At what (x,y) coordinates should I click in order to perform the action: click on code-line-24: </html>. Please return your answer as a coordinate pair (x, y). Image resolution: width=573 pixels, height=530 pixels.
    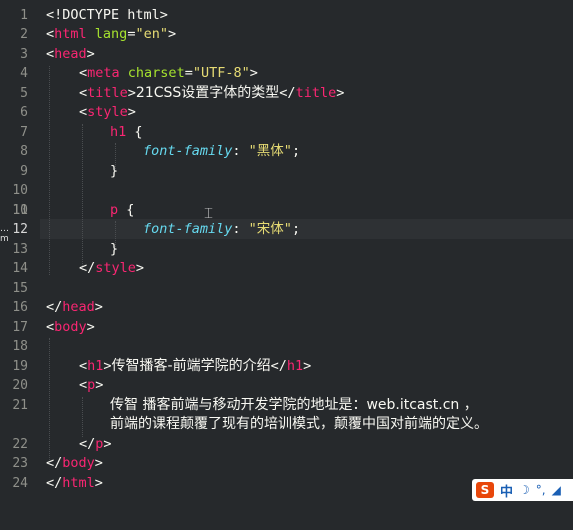
    Looking at the image, I should click on (74, 483).